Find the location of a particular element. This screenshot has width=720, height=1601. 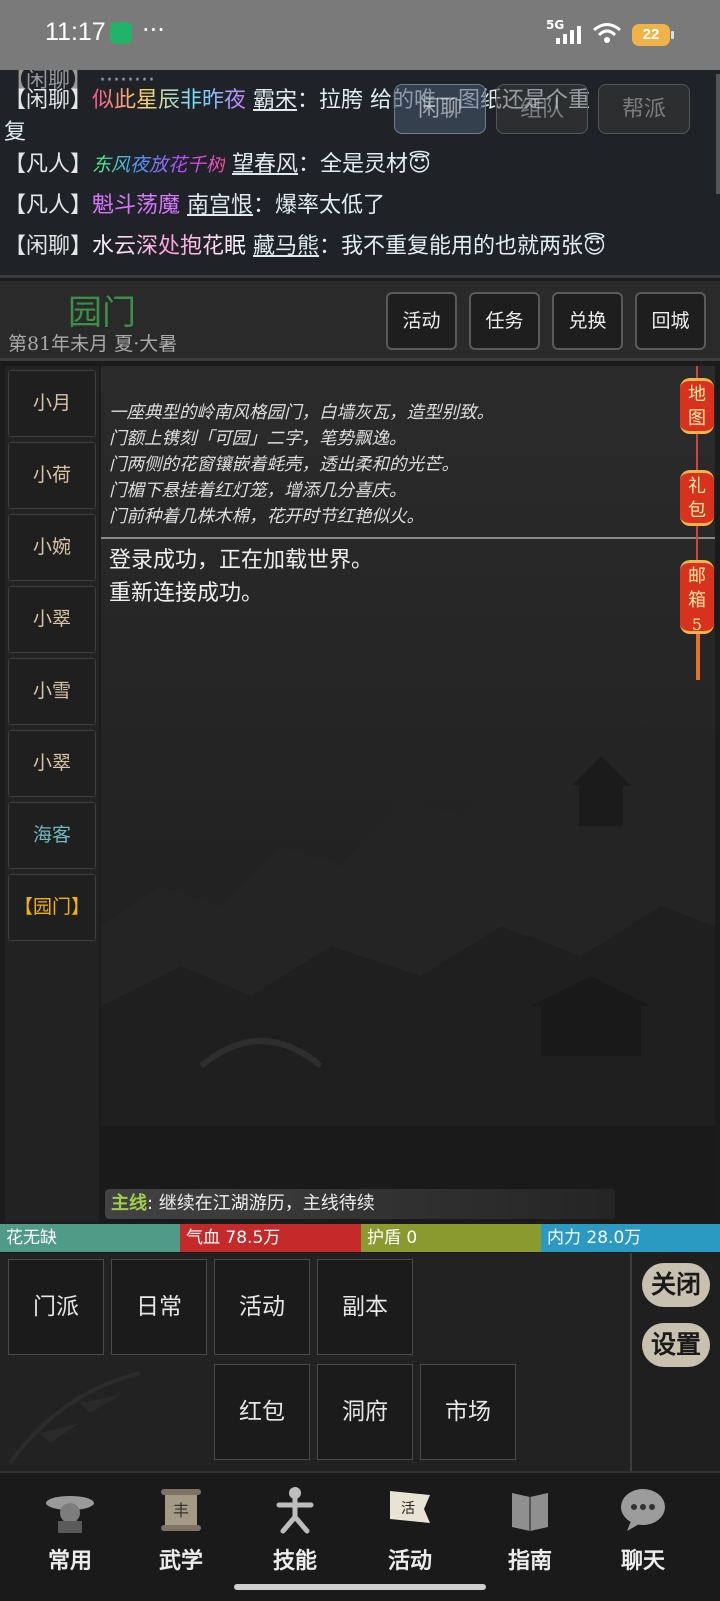

system-log: 登录成功，正在加载世界。 重新连接成功。 is located at coordinates (241, 577).